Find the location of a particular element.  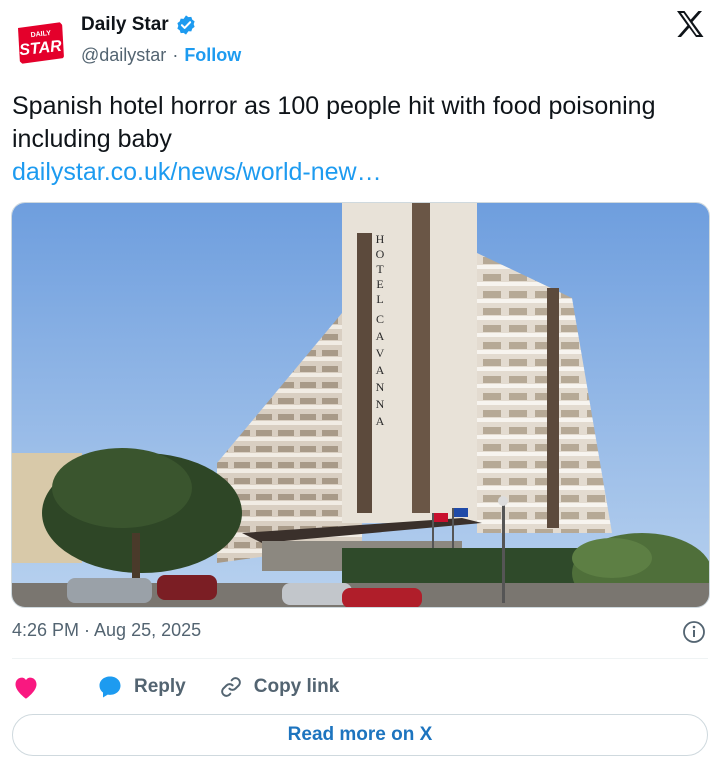

reply-button: Reply is located at coordinates (141, 687).